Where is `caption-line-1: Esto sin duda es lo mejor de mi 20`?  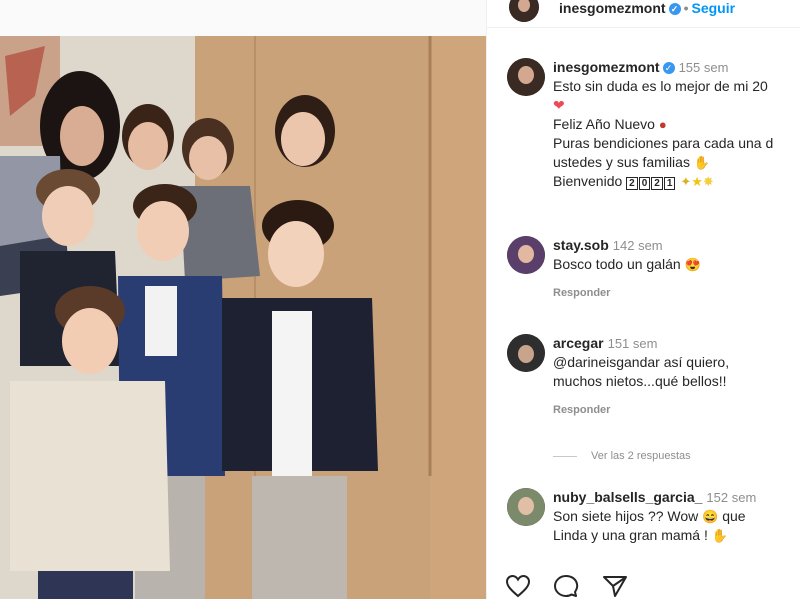 caption-line-1: Esto sin duda es lo mejor de mi 20 is located at coordinates (660, 86).